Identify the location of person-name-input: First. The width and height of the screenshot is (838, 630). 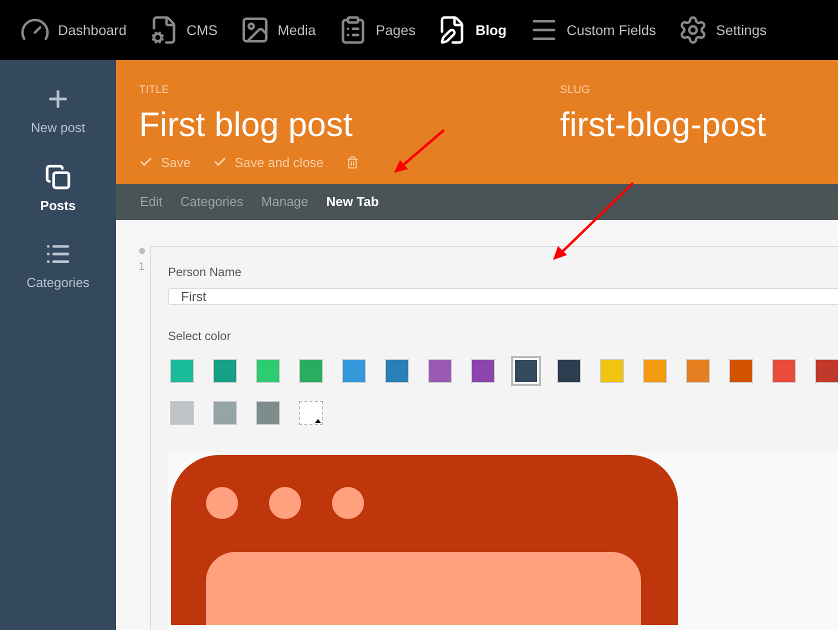
(503, 296).